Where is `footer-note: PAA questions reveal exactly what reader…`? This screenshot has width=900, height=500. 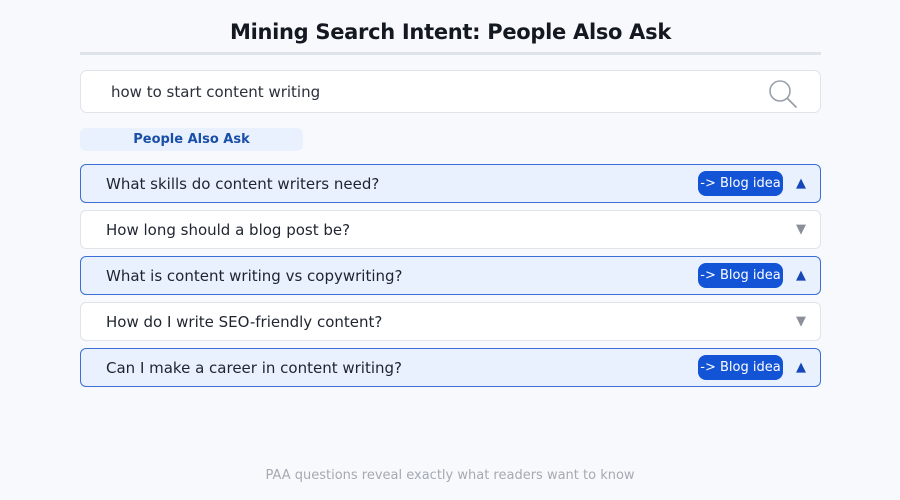 footer-note: PAA questions reveal exactly what reader… is located at coordinates (450, 475).